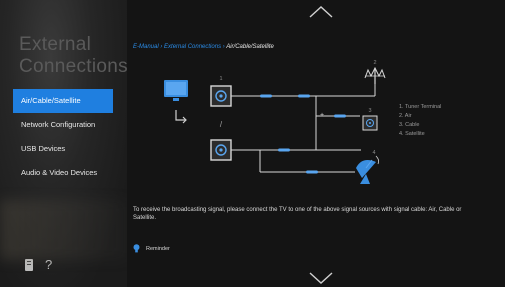  I want to click on breadcrumb-e-manual: E-Manual, so click(146, 47).